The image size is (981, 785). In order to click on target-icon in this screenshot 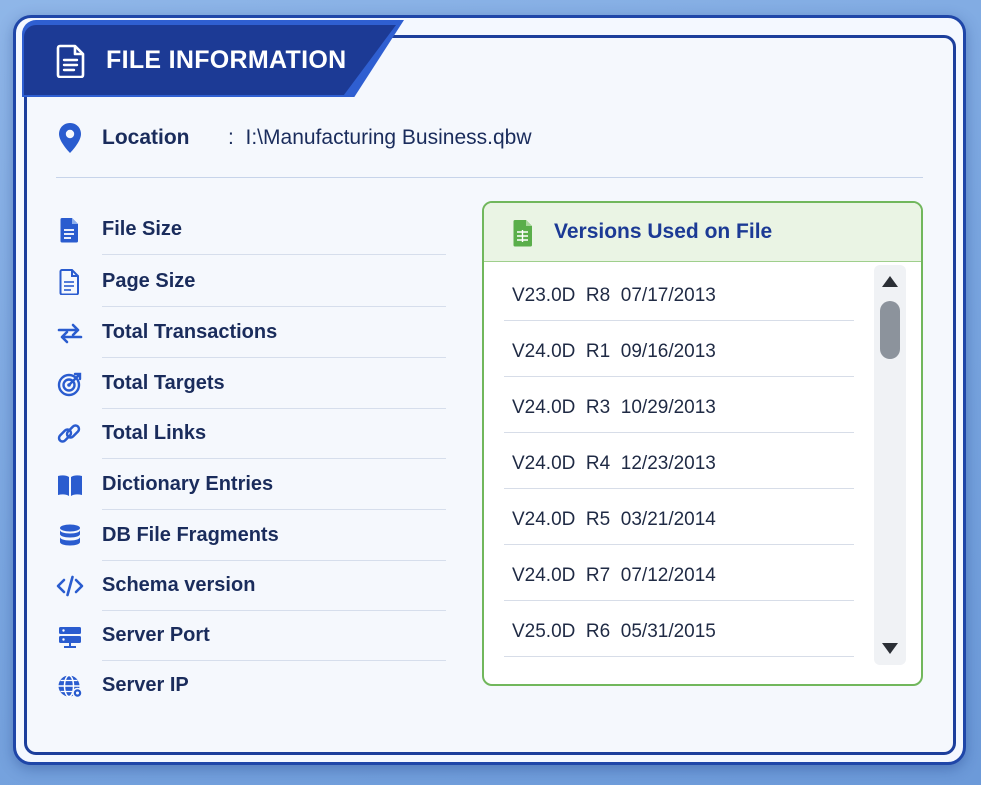, I will do `click(69, 384)`.